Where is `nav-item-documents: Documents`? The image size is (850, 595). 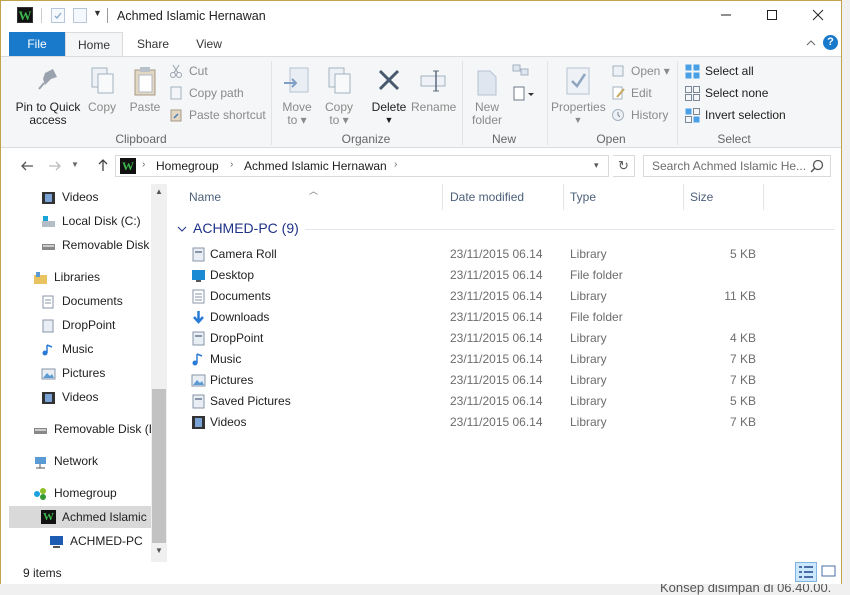 nav-item-documents: Documents is located at coordinates (82, 301).